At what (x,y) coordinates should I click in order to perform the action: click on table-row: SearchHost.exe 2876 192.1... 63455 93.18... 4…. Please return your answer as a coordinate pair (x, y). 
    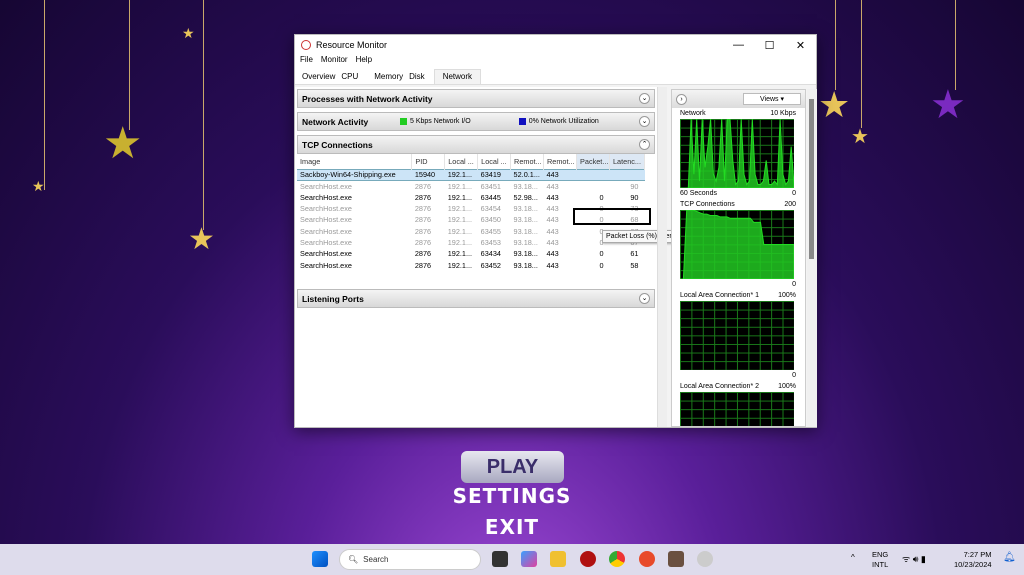
    Looking at the image, I should click on (471, 230).